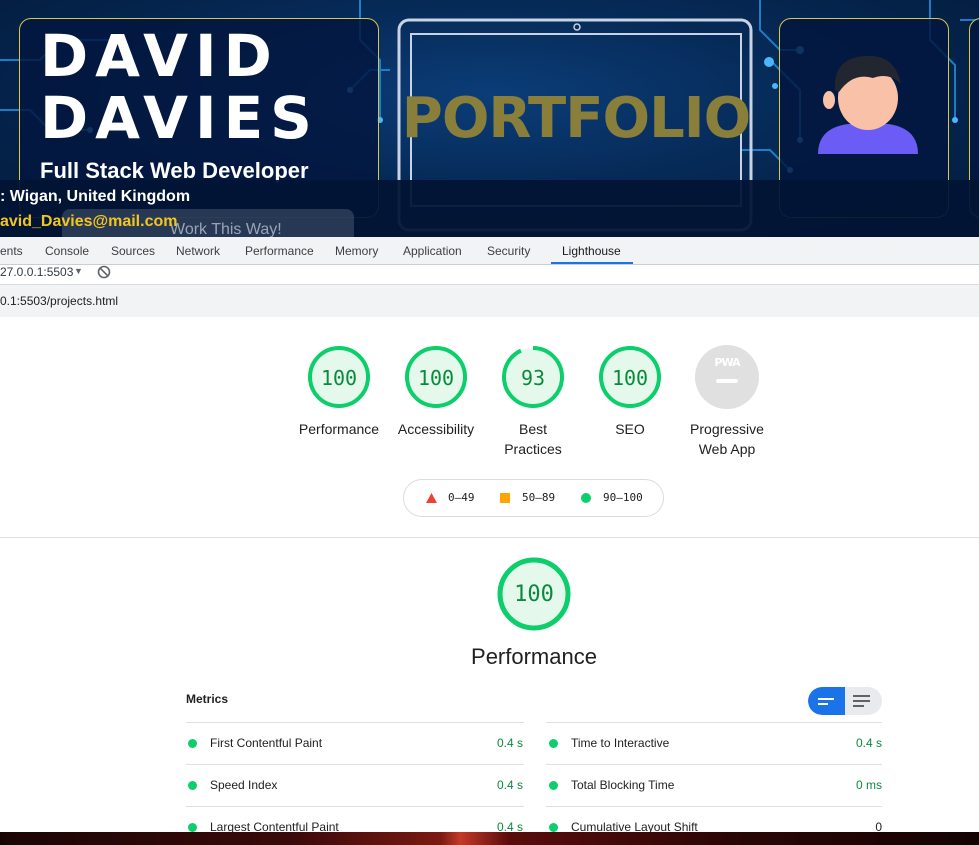 This screenshot has height=845, width=979. What do you see at coordinates (576, 118) in the screenshot?
I see `portfolio-title: PORTFOLIO` at bounding box center [576, 118].